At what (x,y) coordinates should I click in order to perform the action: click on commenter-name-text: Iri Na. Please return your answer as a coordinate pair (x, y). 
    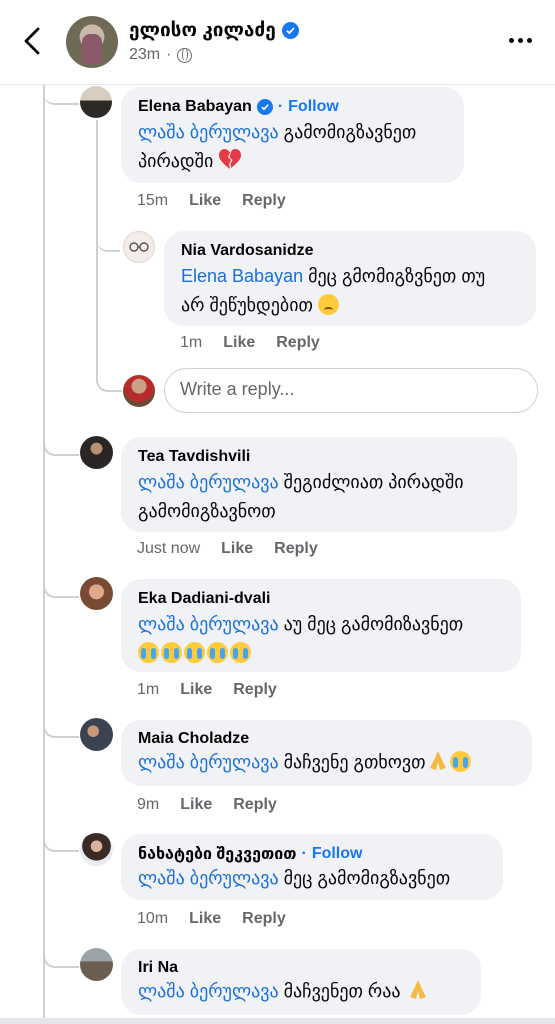
    Looking at the image, I should click on (158, 968).